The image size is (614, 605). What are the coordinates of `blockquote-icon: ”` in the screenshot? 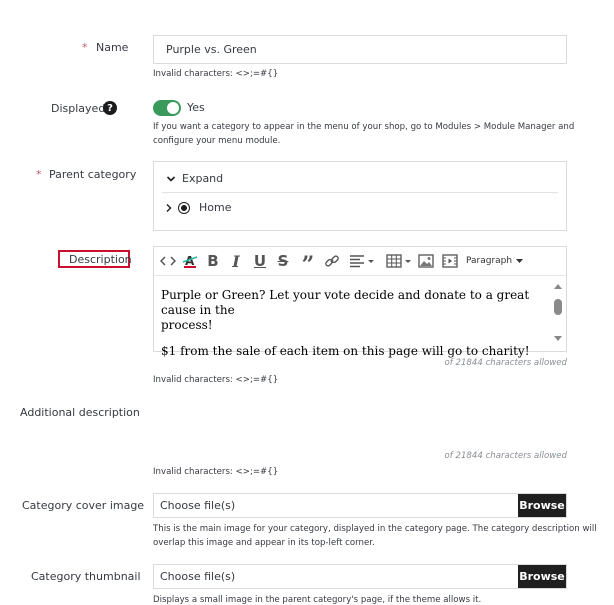 It's located at (308, 264).